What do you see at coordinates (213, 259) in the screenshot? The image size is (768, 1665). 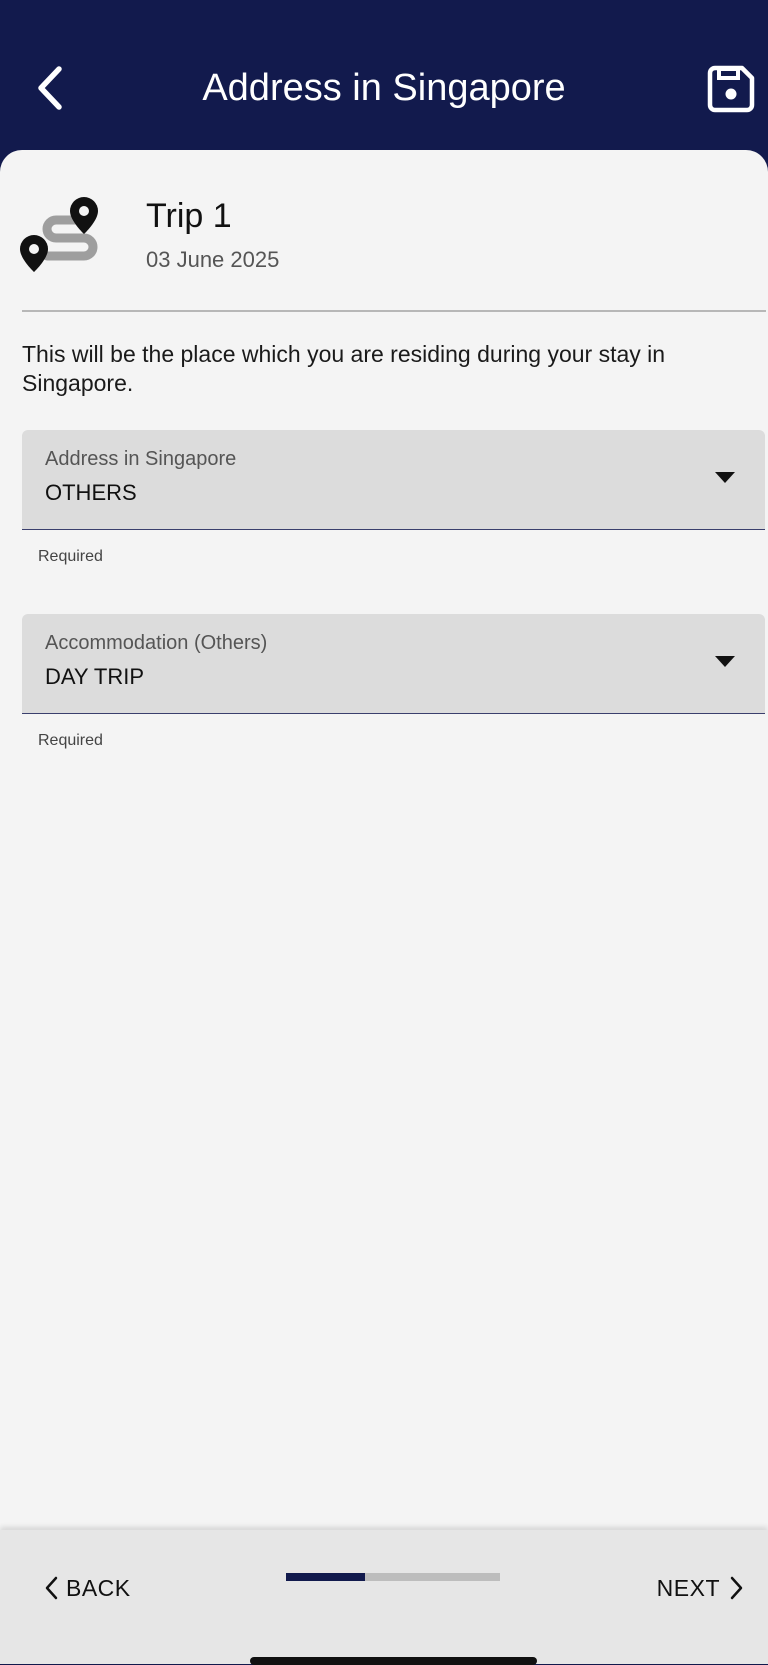 I see `trip-date: 03 June 2025` at bounding box center [213, 259].